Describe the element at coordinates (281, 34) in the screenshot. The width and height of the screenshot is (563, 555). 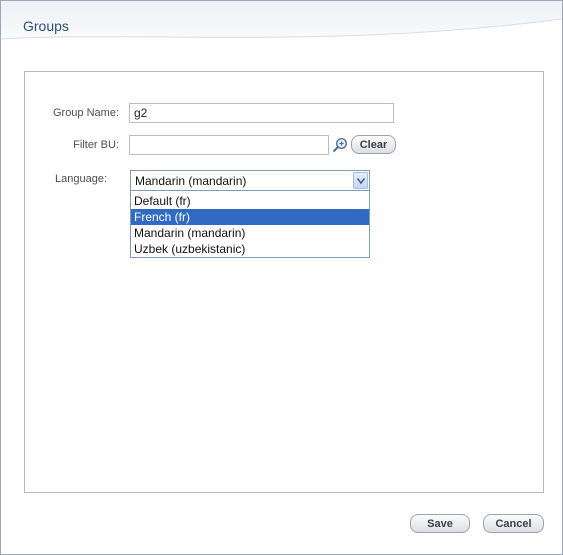
I see `header-swoosh` at that location.